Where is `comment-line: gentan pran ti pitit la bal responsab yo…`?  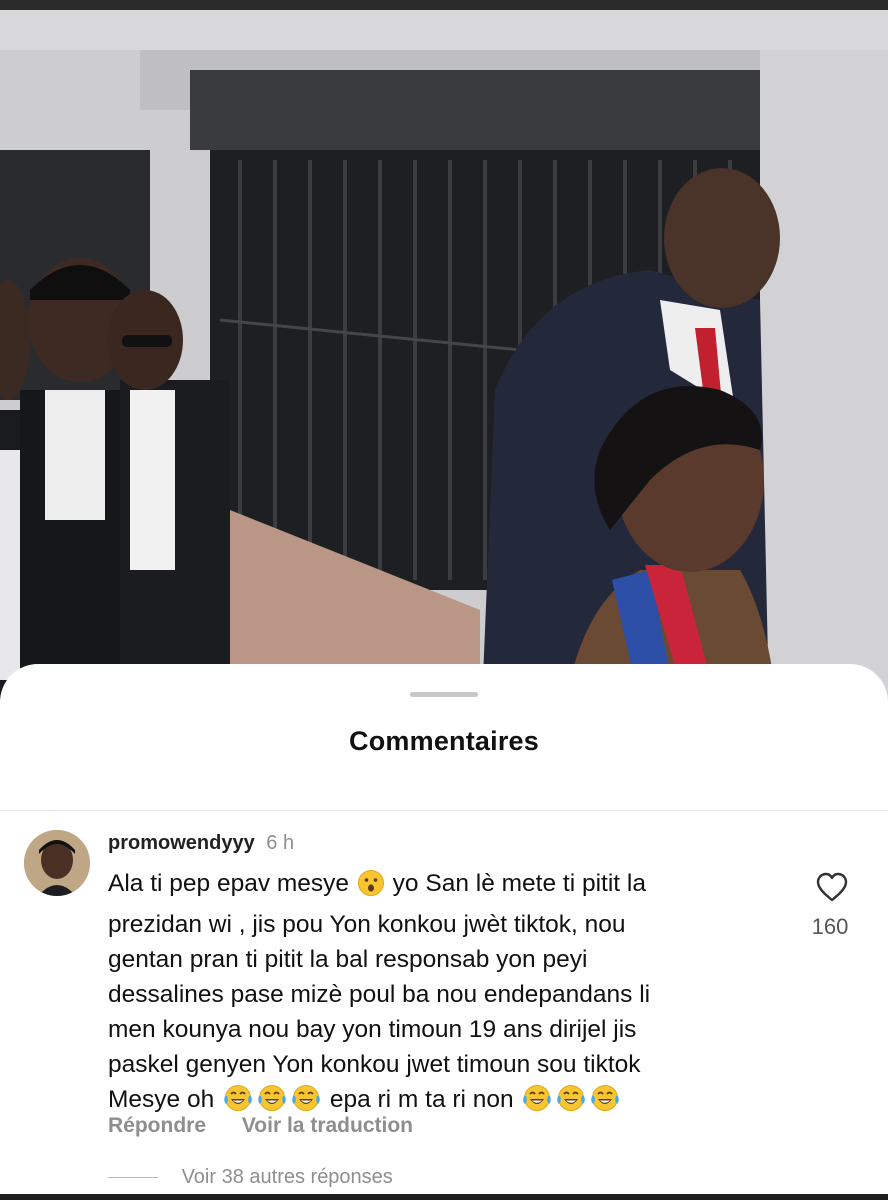
comment-line: gentan pran ti pitit la bal responsab yo… is located at coordinates (448, 959).